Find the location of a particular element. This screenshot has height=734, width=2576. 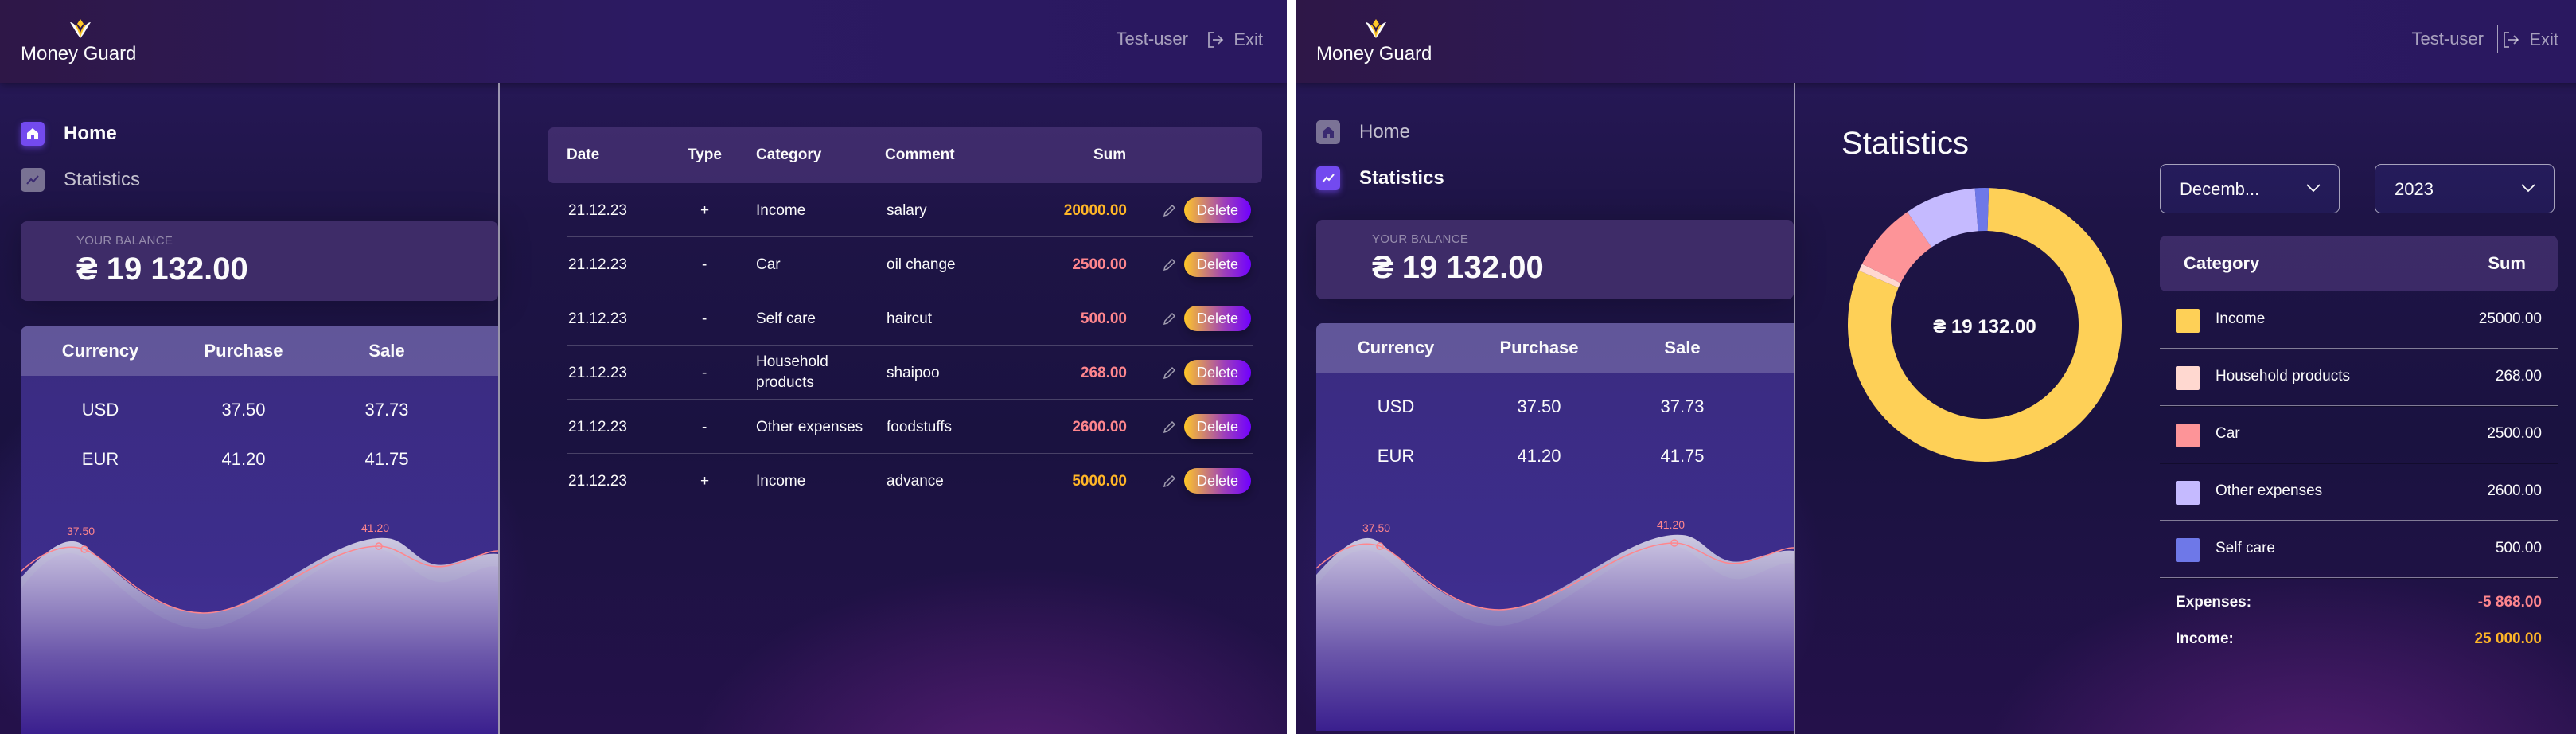

transactions-header: Date Type Category Comment Sum is located at coordinates (905, 155).